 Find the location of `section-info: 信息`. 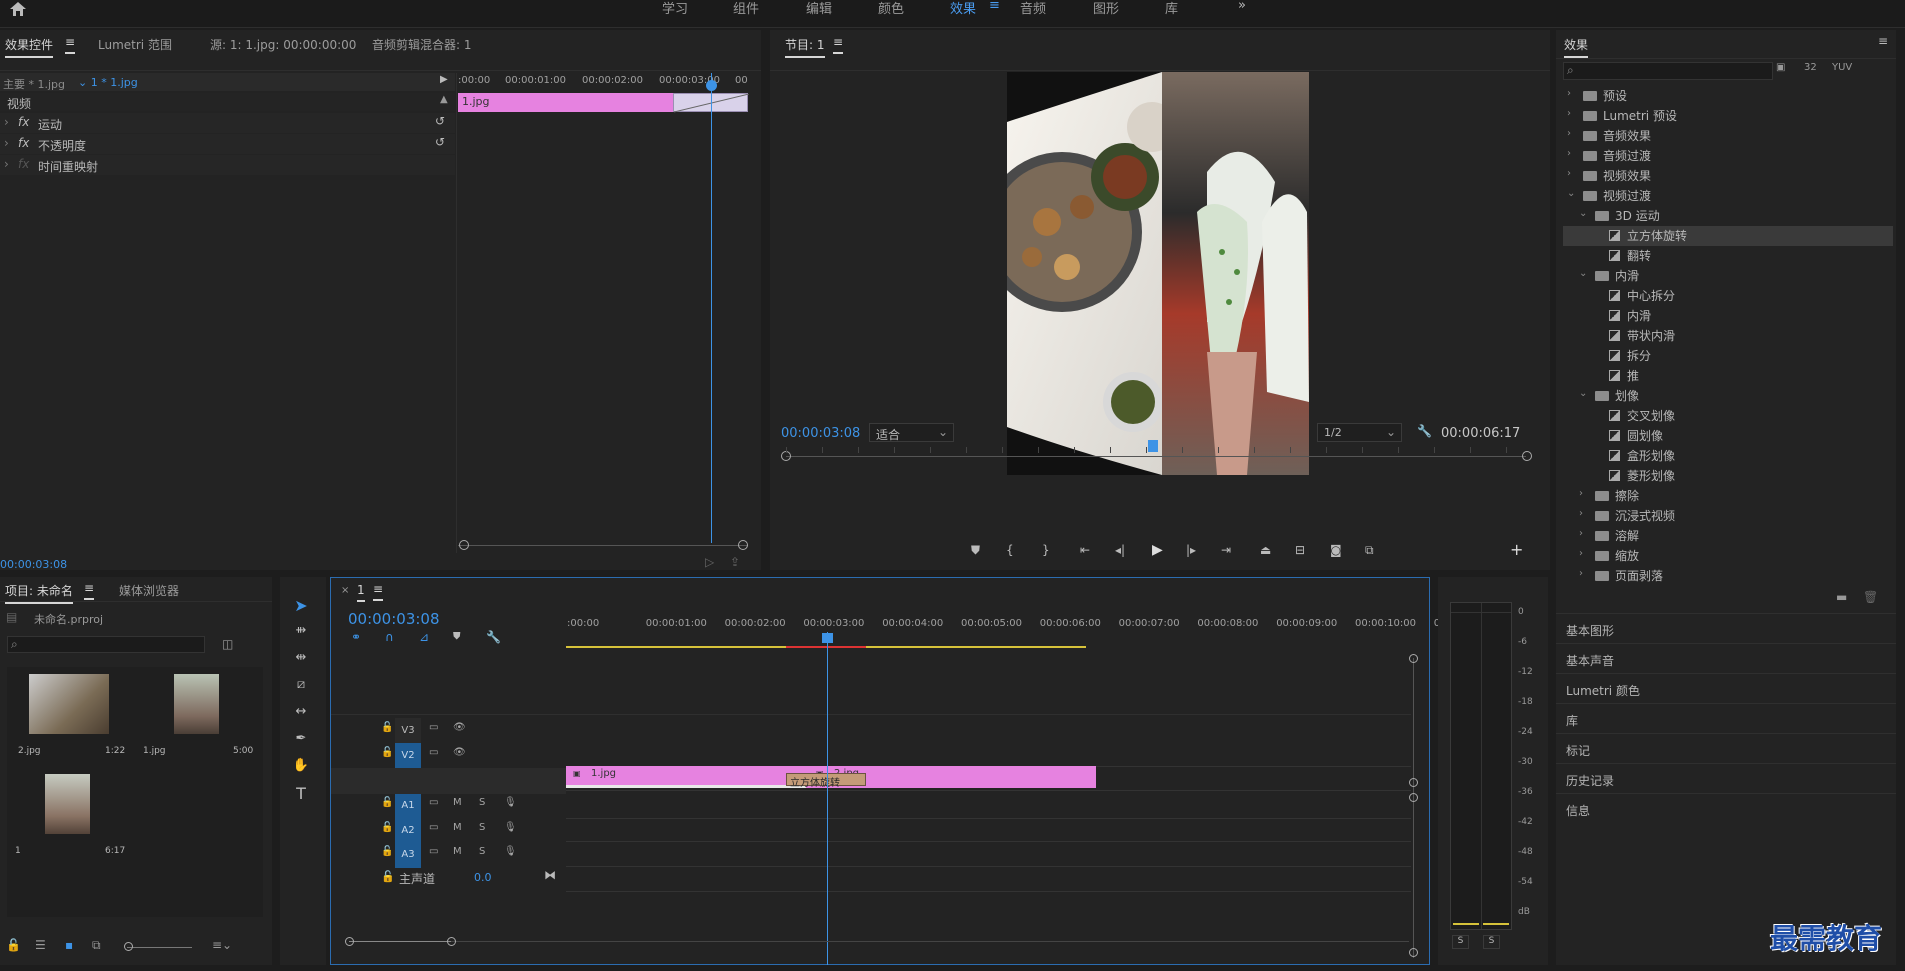

section-info: 信息 is located at coordinates (1726, 808).